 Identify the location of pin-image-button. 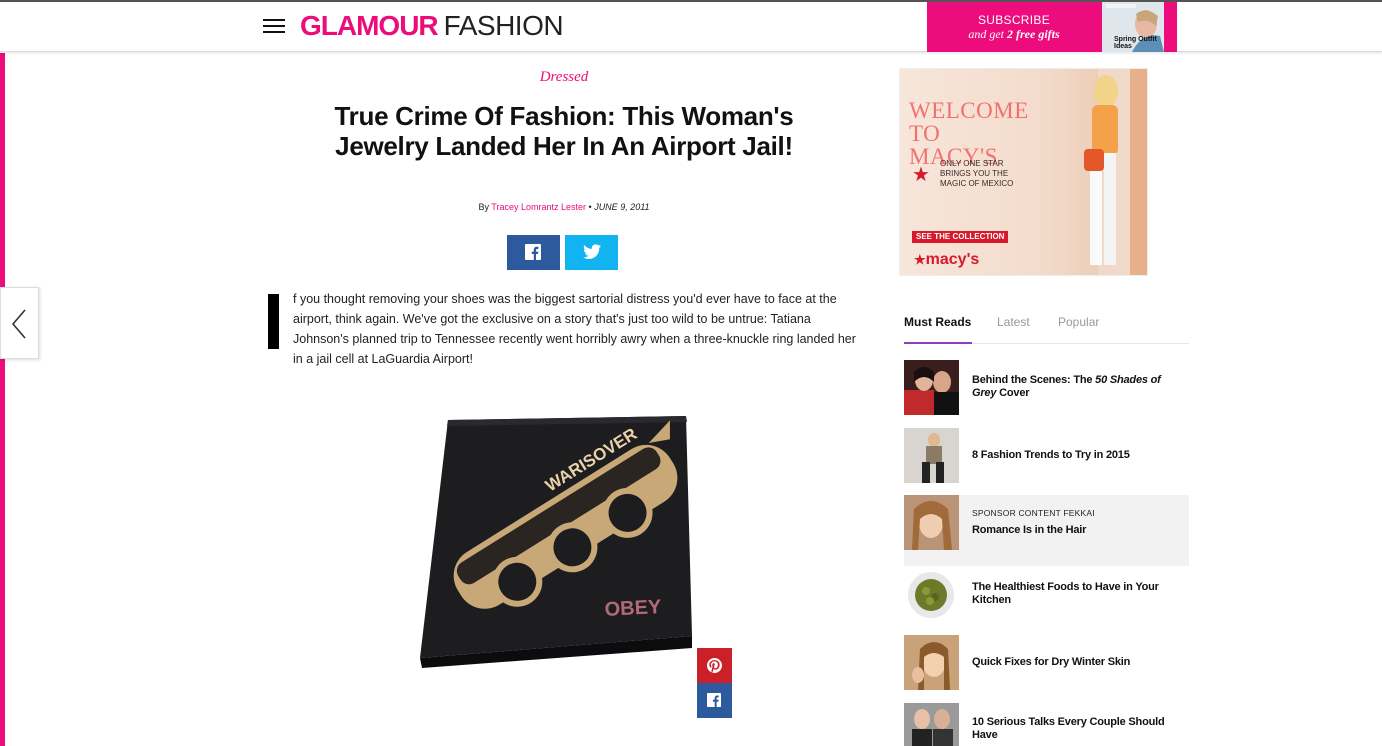
(714, 665).